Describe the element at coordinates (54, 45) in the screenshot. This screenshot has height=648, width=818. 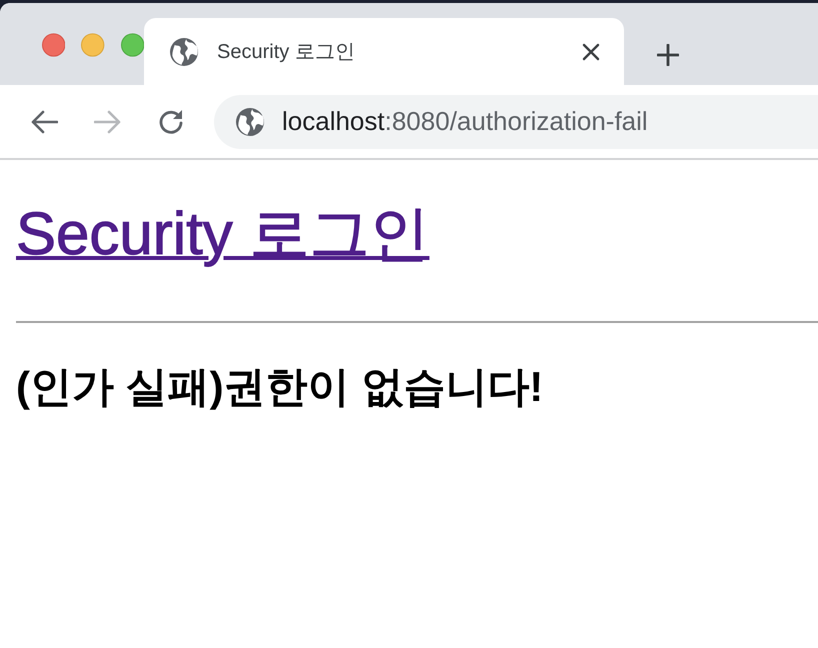
I see `close-window-icon` at that location.